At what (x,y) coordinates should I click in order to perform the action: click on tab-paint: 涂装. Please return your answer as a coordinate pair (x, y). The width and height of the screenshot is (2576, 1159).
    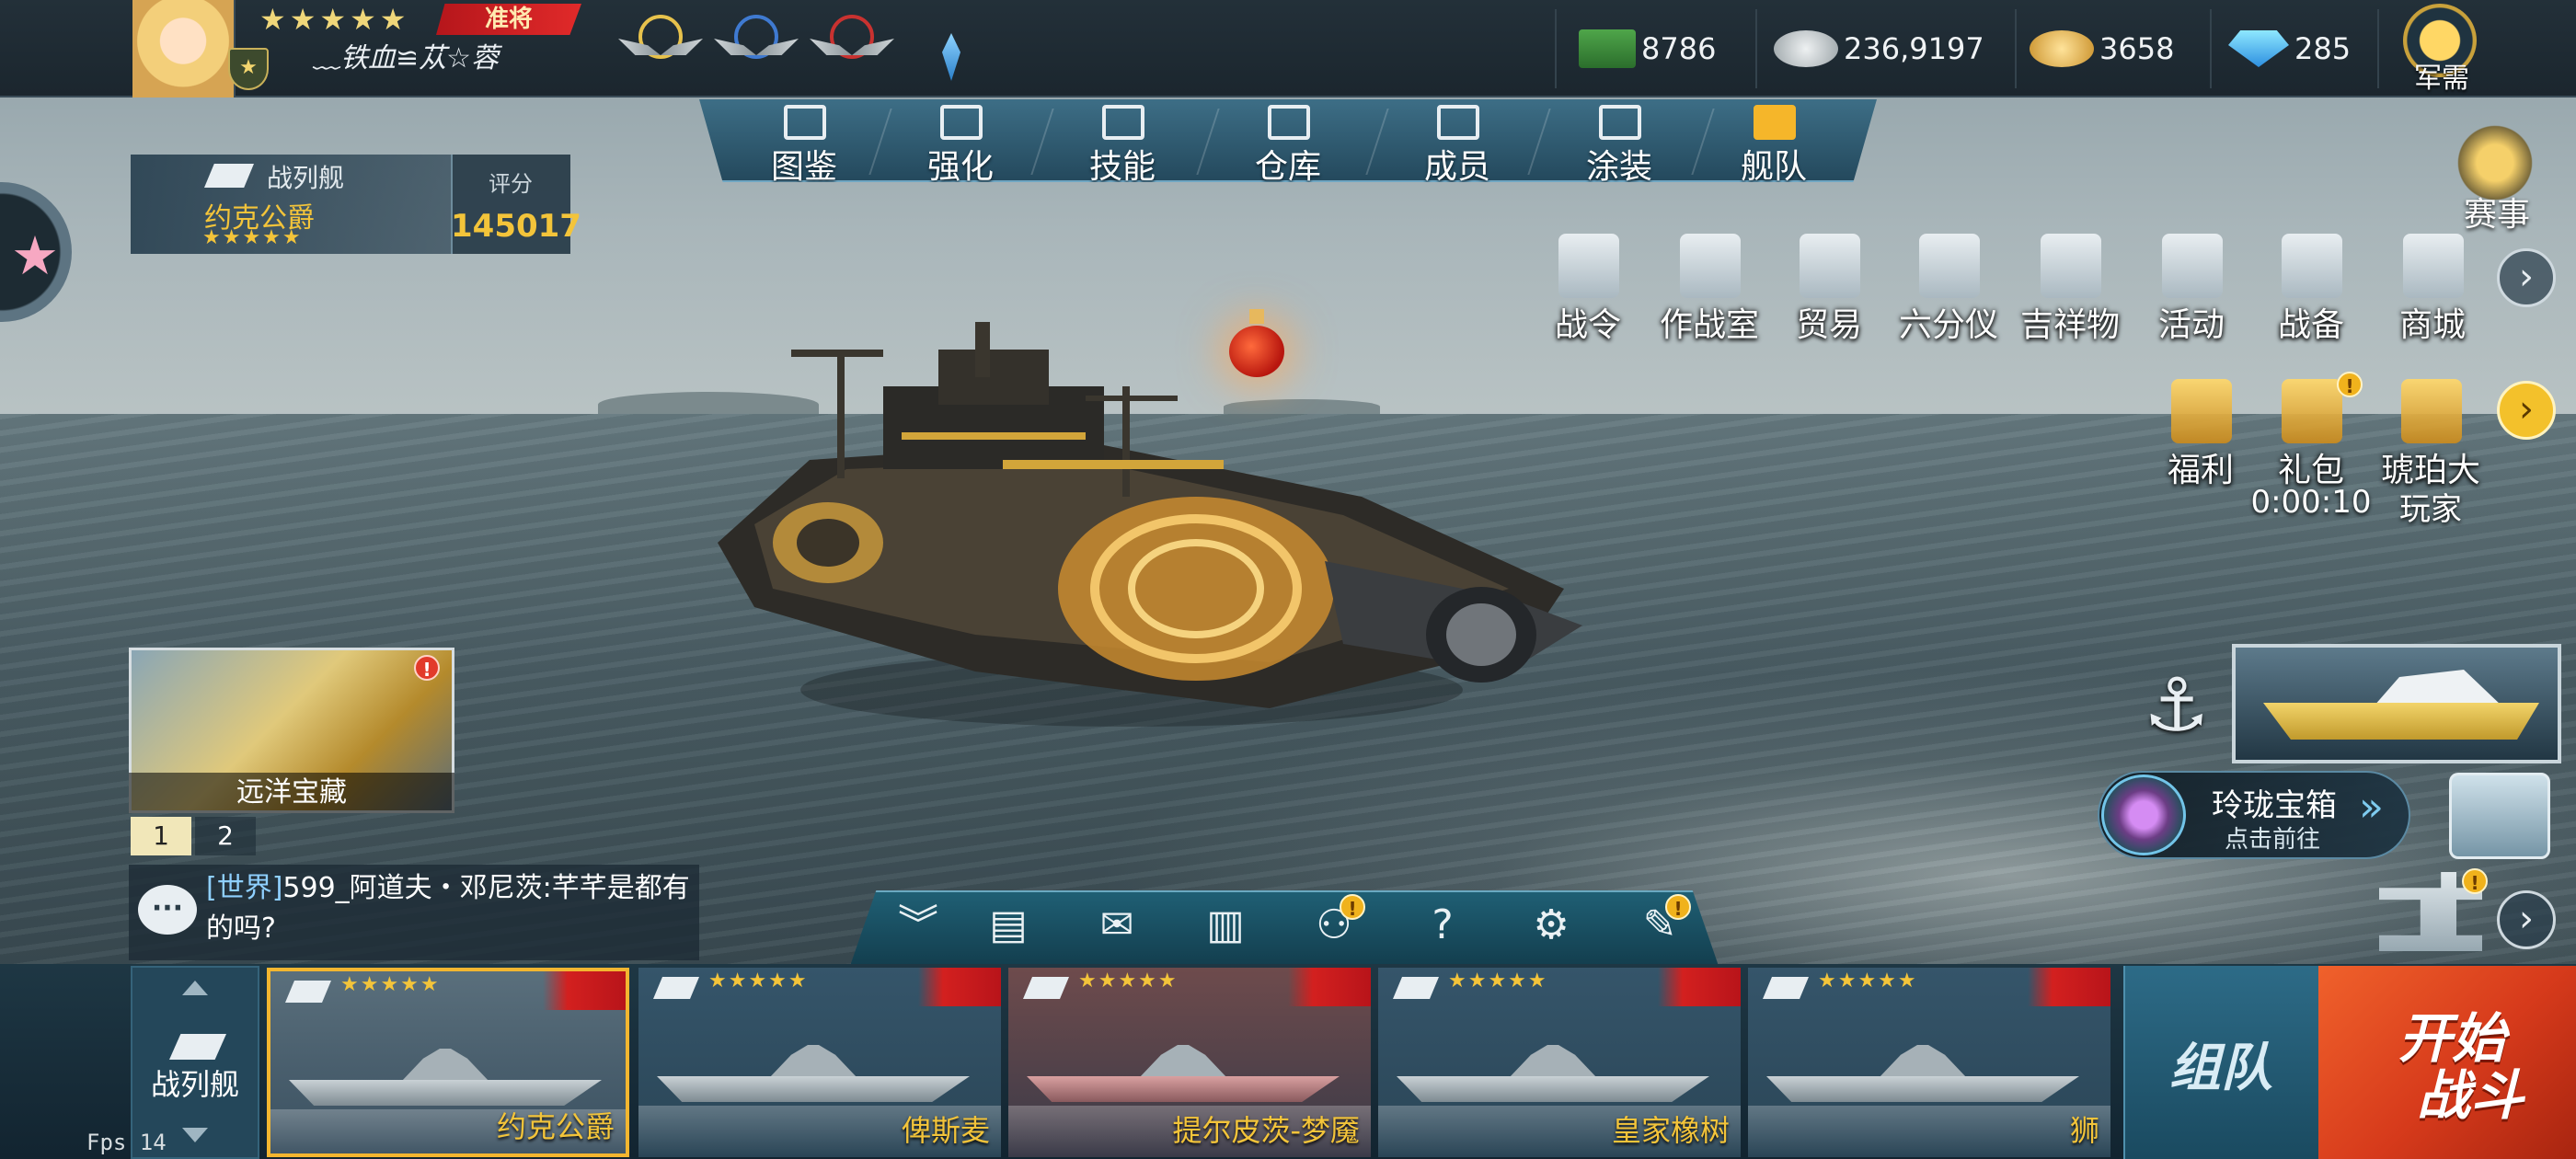
    Looking at the image, I should click on (1619, 140).